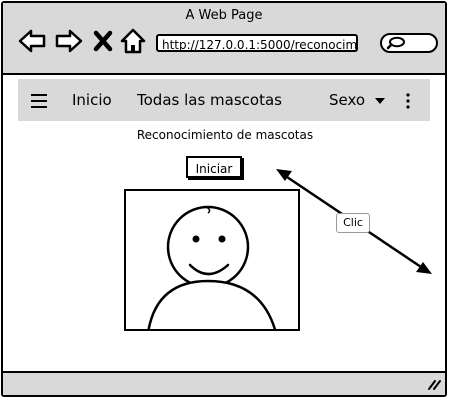 This screenshot has width=450, height=400. I want to click on click-annotation-label: Clic, so click(353, 223).